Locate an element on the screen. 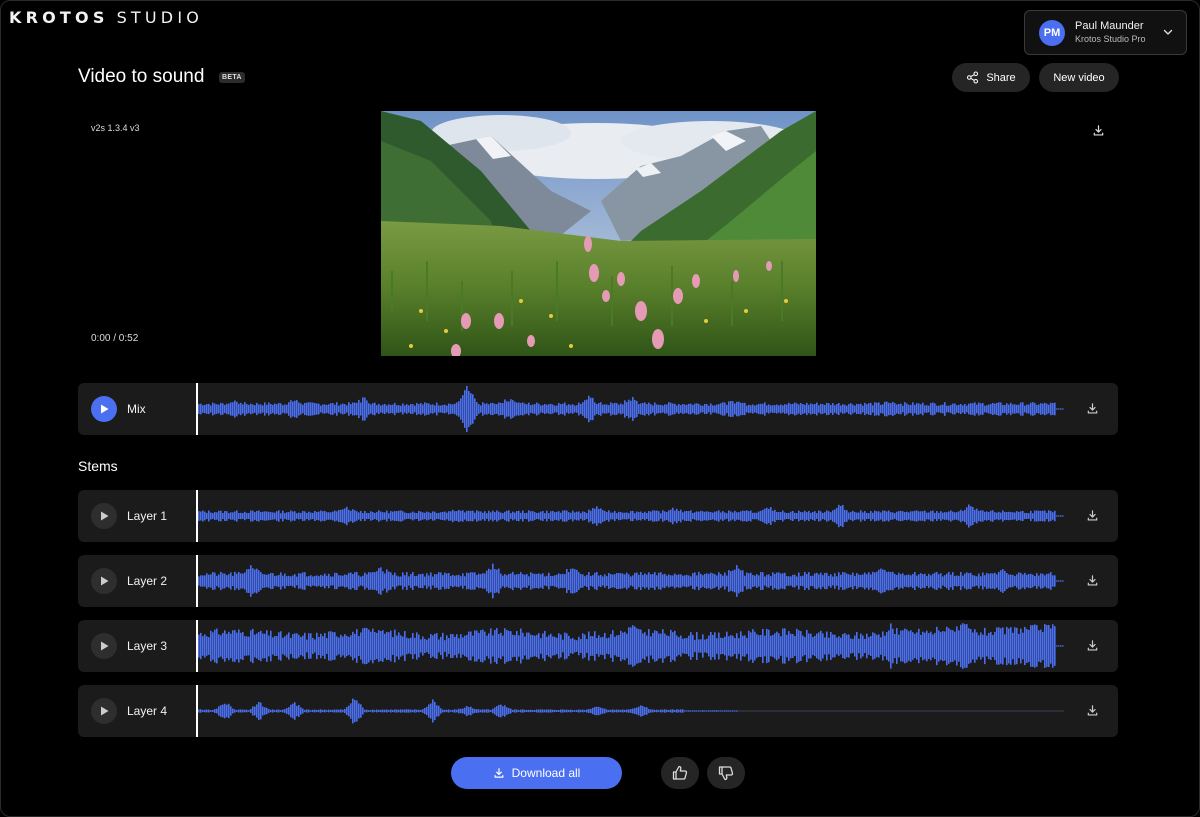 This screenshot has height=817, width=1200. layer-3-play-button is located at coordinates (104, 646).